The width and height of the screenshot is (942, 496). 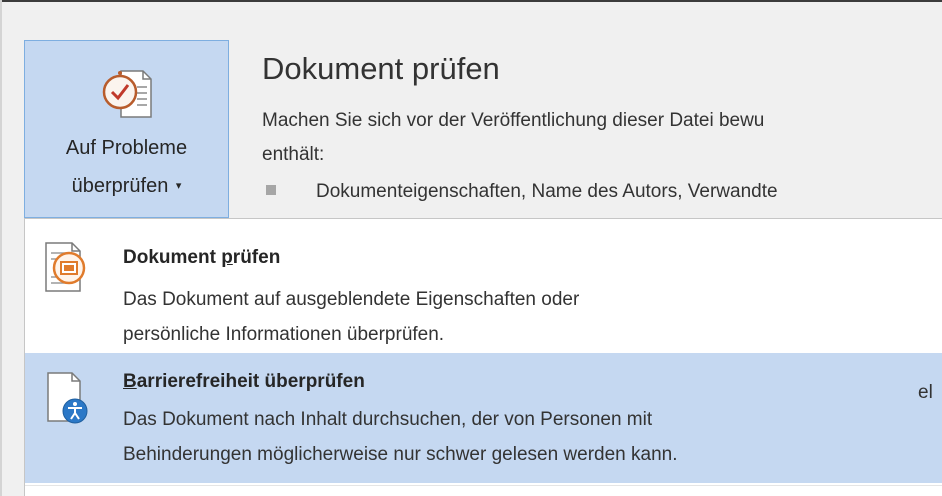 What do you see at coordinates (127, 94) in the screenshot?
I see `document-check-icon` at bounding box center [127, 94].